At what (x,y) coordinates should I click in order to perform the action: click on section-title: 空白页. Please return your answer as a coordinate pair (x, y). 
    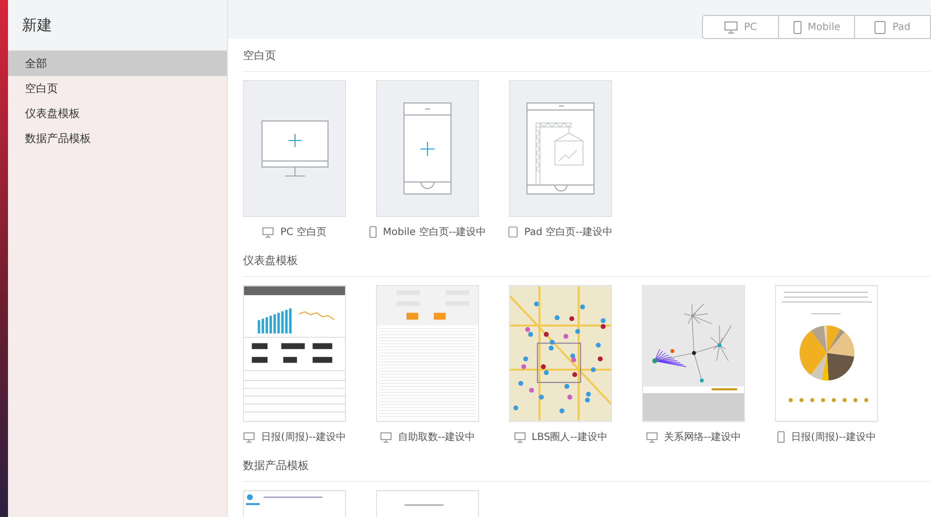
    Looking at the image, I should click on (587, 58).